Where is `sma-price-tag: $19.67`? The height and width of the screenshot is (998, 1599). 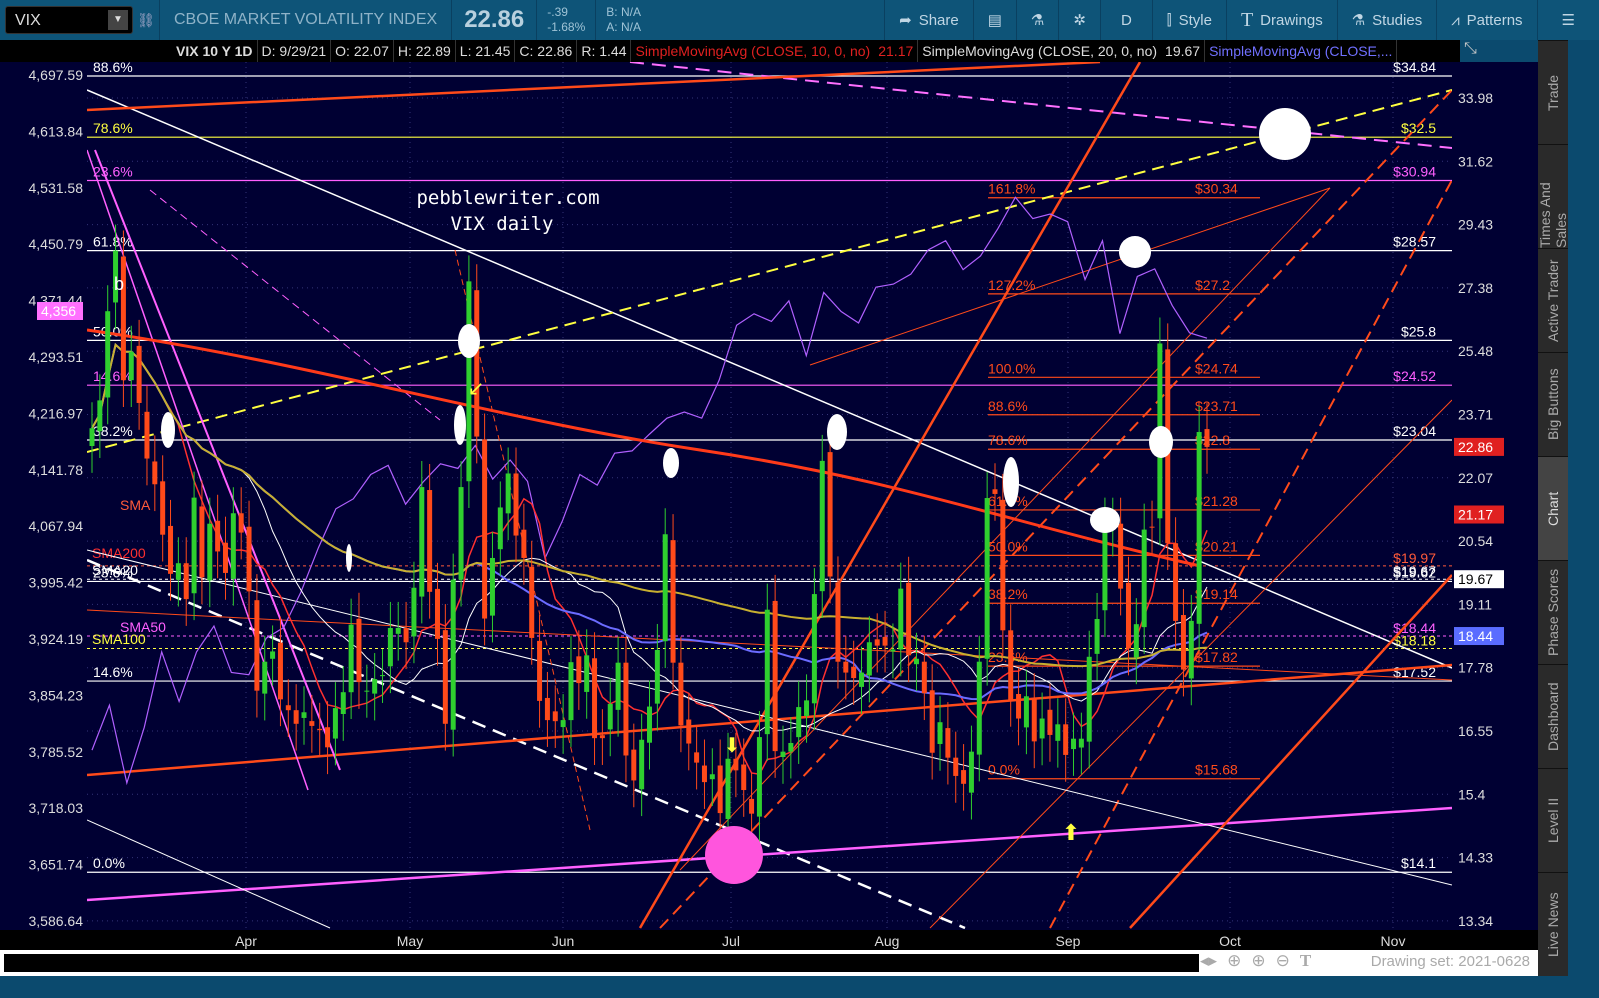 sma-price-tag: $19.67 is located at coordinates (1414, 571).